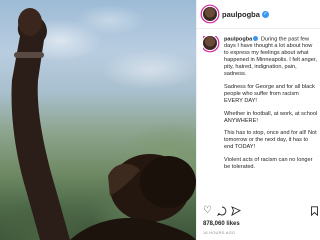 The height and width of the screenshot is (240, 320). I want to click on bookmark-icon, so click(314, 212).